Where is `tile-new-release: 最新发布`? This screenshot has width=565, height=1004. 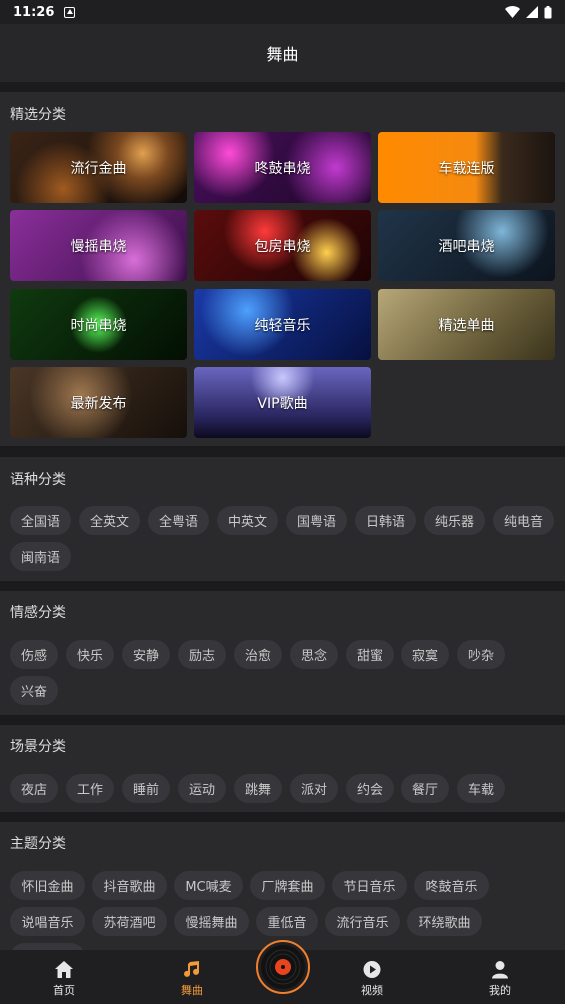
tile-new-release: 最新发布 is located at coordinates (98, 402).